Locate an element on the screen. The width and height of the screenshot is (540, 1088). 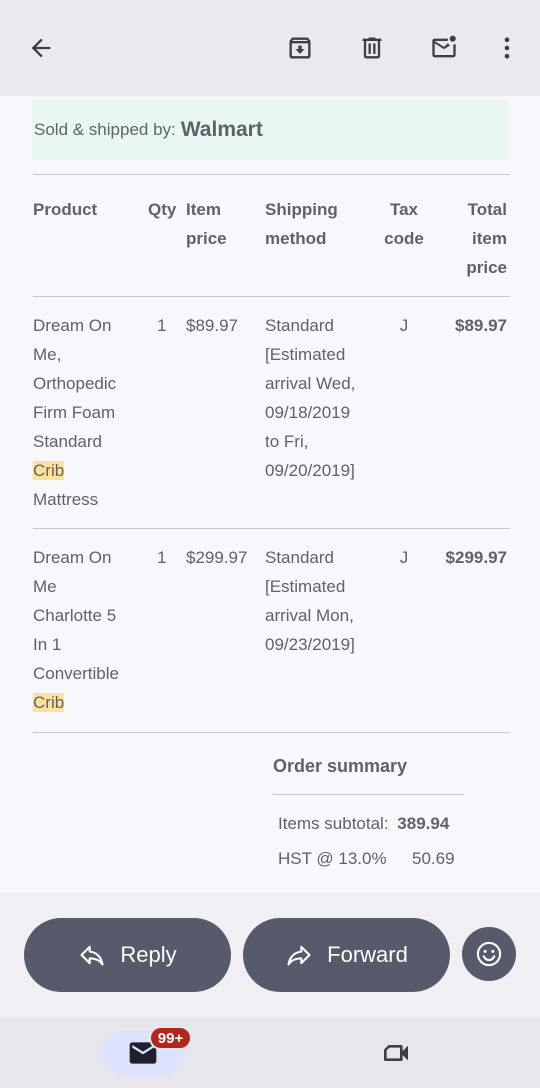
hst-value: 50.69 is located at coordinates (433, 858).